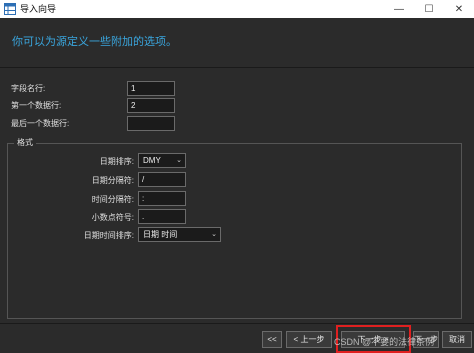 The height and width of the screenshot is (353, 474). Describe the element at coordinates (237, 9) in the screenshot. I see `title-bar: 导入向导 — ☐ ✕` at that location.